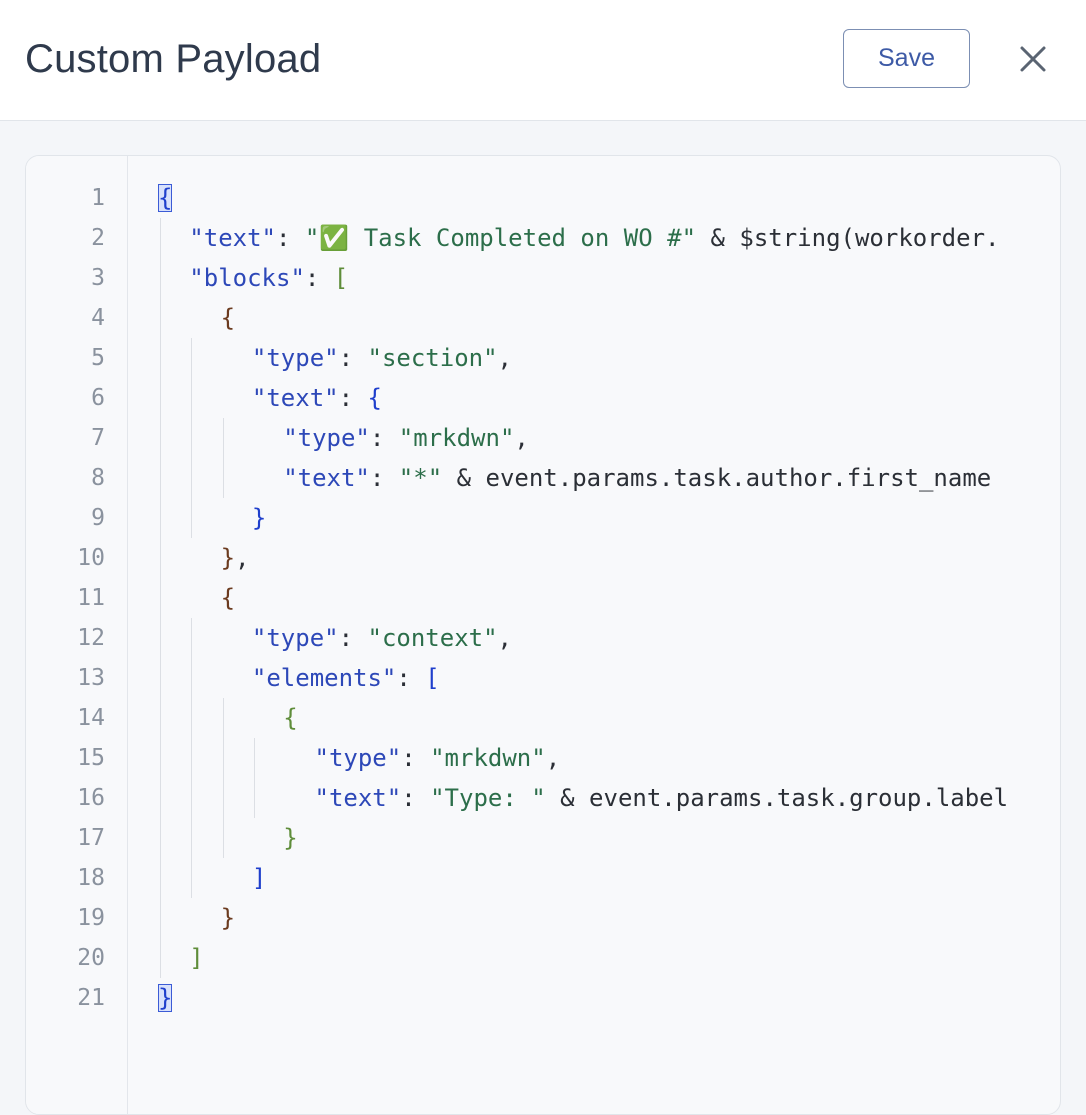 The width and height of the screenshot is (1086, 1115). I want to click on line-number: 11, so click(91, 598).